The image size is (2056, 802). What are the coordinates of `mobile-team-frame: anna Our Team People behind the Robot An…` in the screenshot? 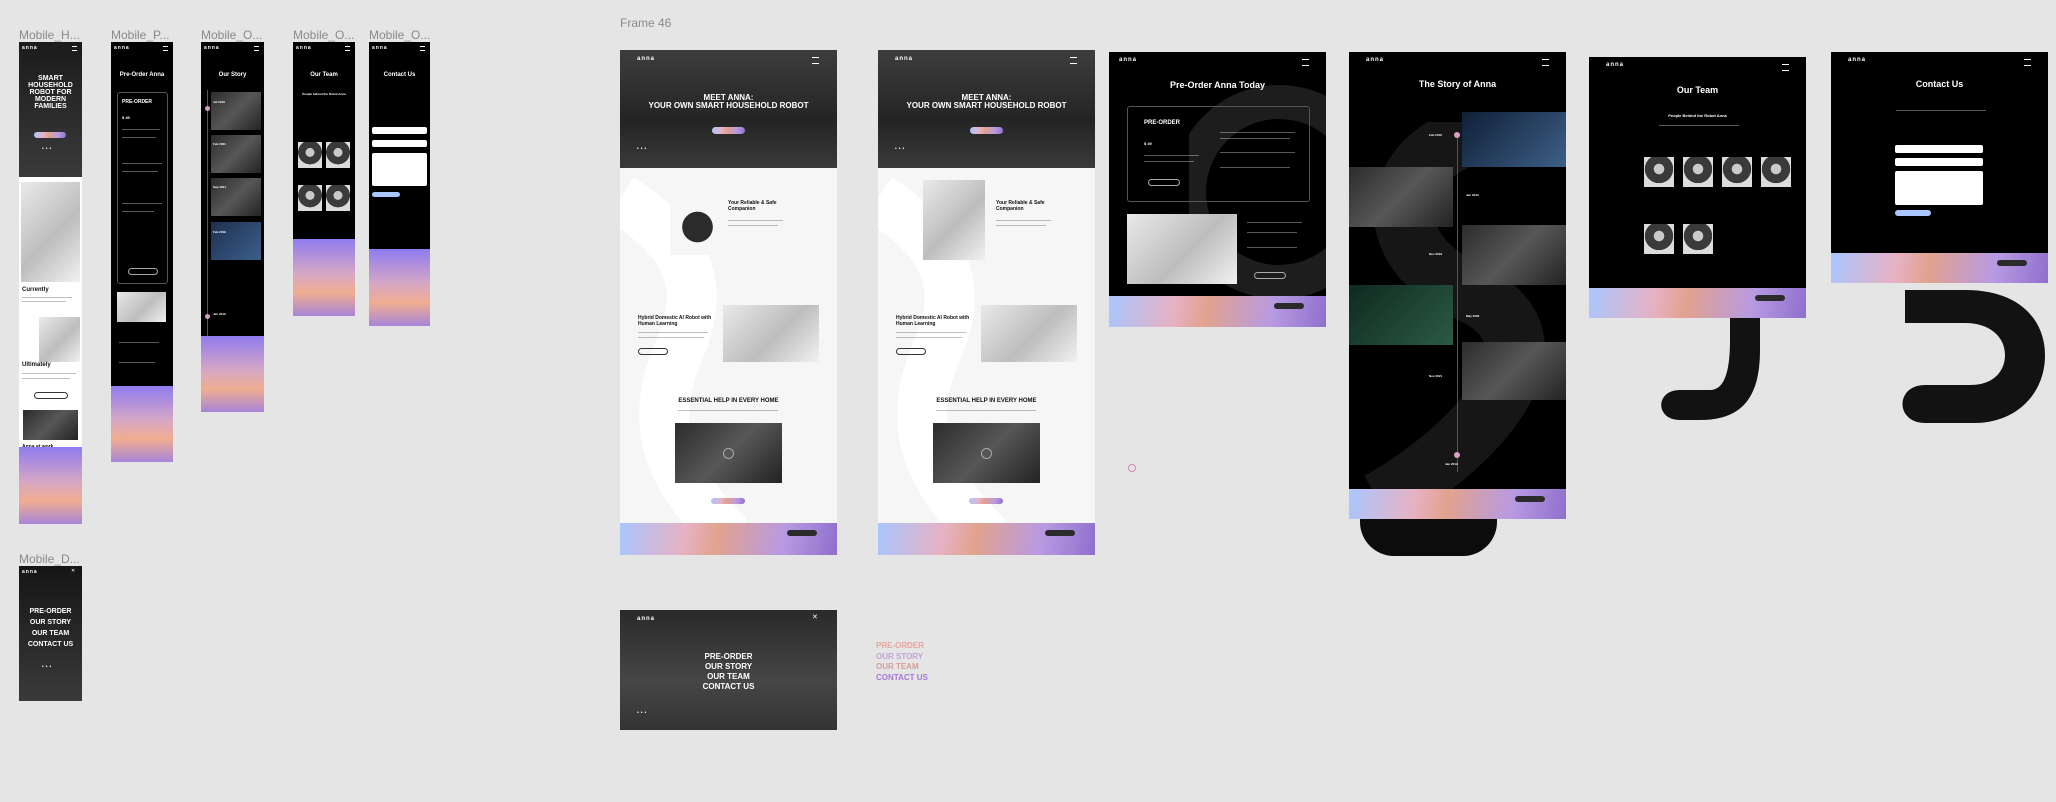 It's located at (324, 179).